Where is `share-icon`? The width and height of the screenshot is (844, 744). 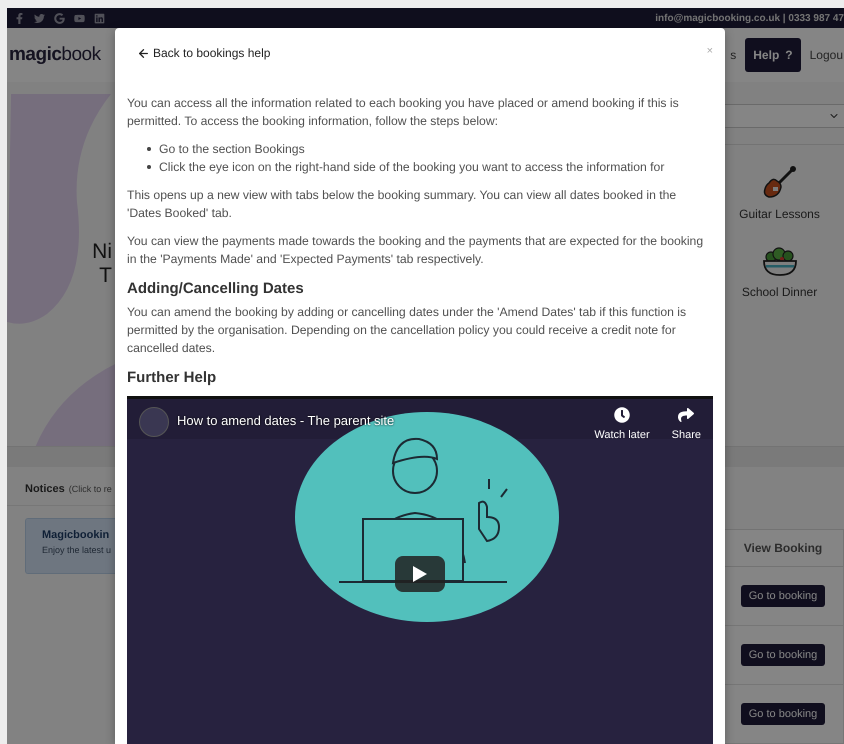
share-icon is located at coordinates (686, 415).